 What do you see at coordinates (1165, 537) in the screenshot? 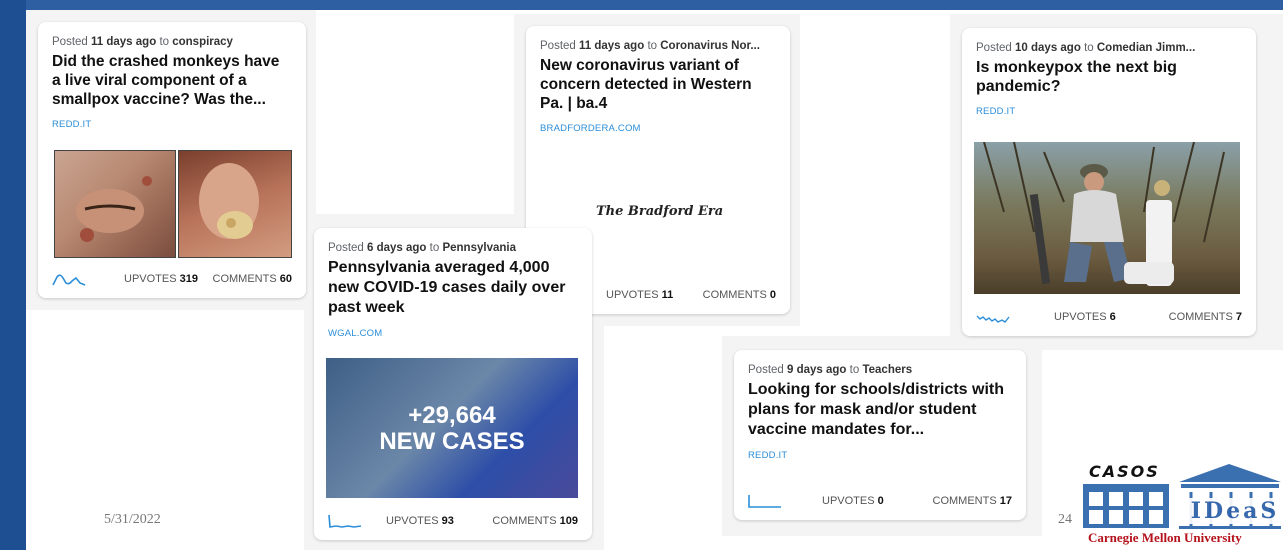
I see `university-name: Carnegie Mellon University` at bounding box center [1165, 537].